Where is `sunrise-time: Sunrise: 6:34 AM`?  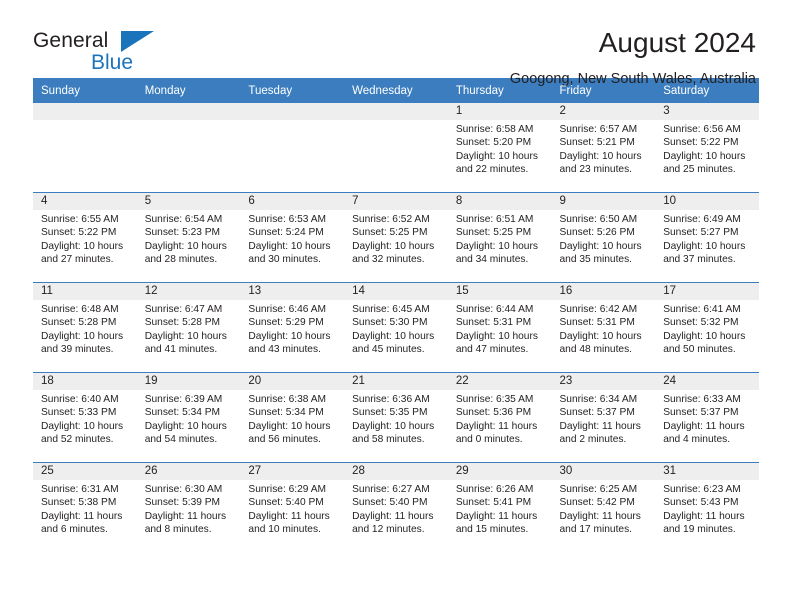
sunrise-time: Sunrise: 6:34 AM is located at coordinates (598, 399).